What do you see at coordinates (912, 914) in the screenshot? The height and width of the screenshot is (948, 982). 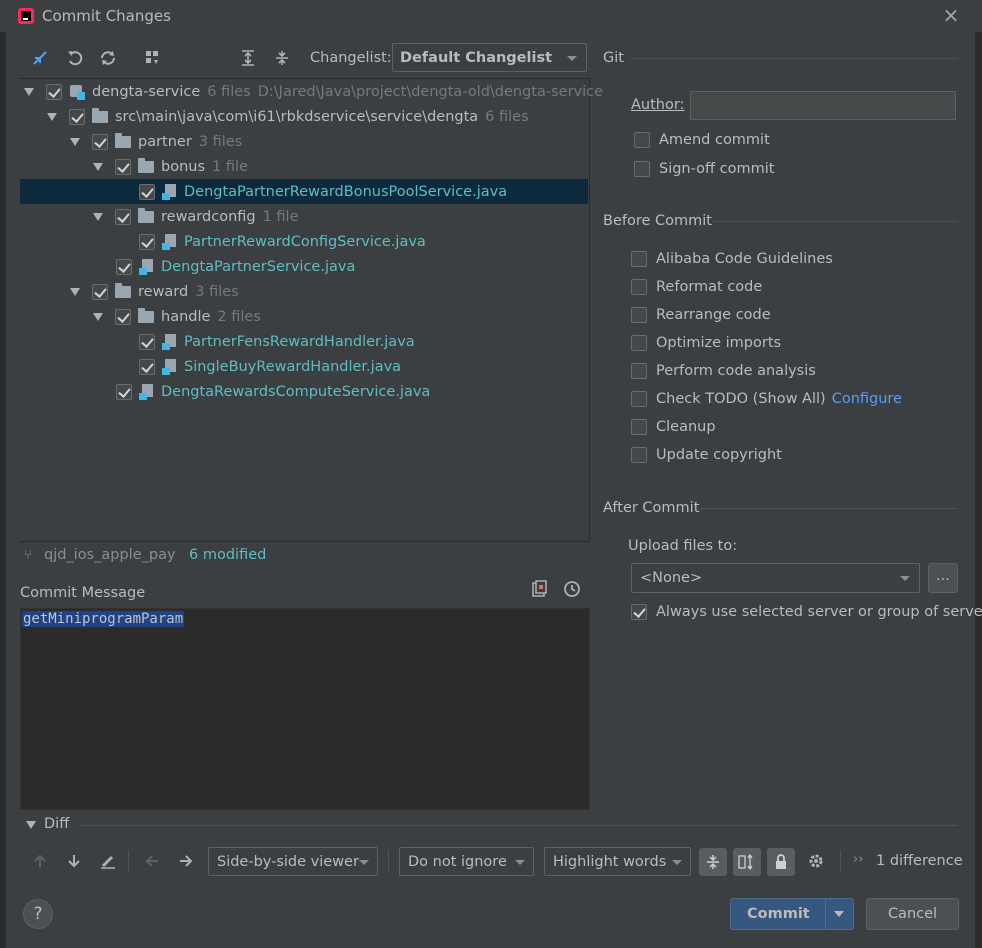 I see `cancel-button: Cancel` at bounding box center [912, 914].